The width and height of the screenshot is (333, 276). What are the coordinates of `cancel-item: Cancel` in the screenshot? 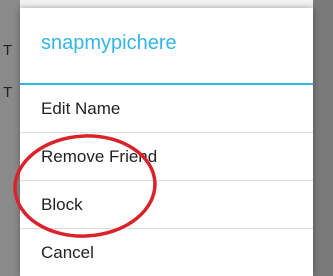 It's located at (166, 252).